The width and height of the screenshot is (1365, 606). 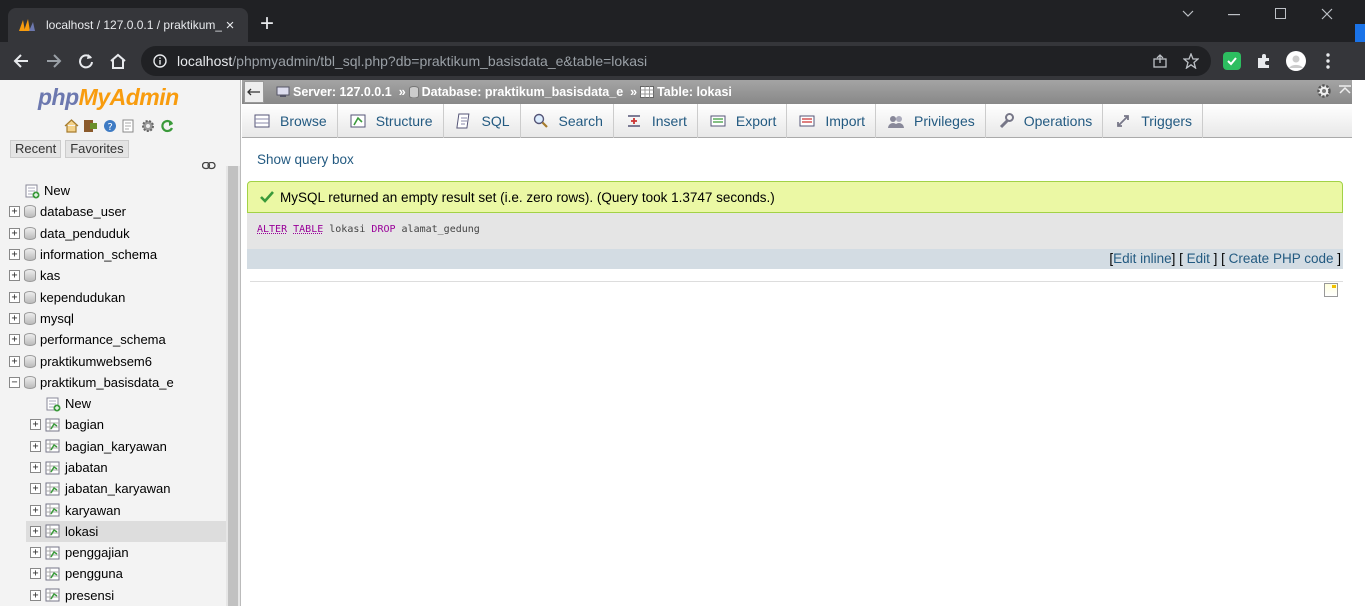 What do you see at coordinates (1188, 14) in the screenshot?
I see `tab-search-chevron-icon` at bounding box center [1188, 14].